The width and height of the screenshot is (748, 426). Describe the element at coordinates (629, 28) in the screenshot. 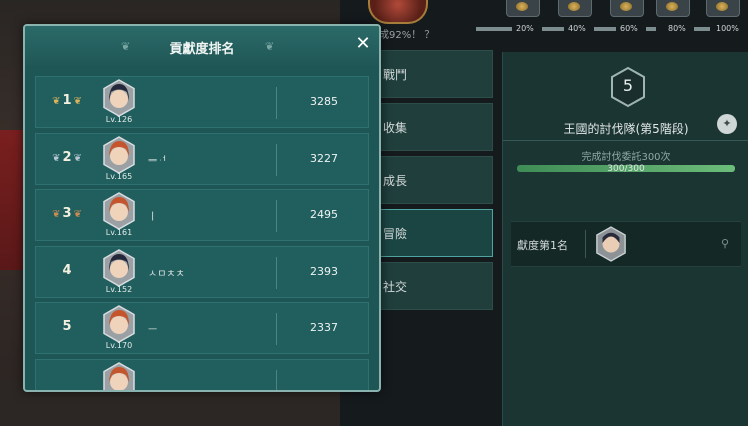

I see `milestone-label: 60%` at that location.